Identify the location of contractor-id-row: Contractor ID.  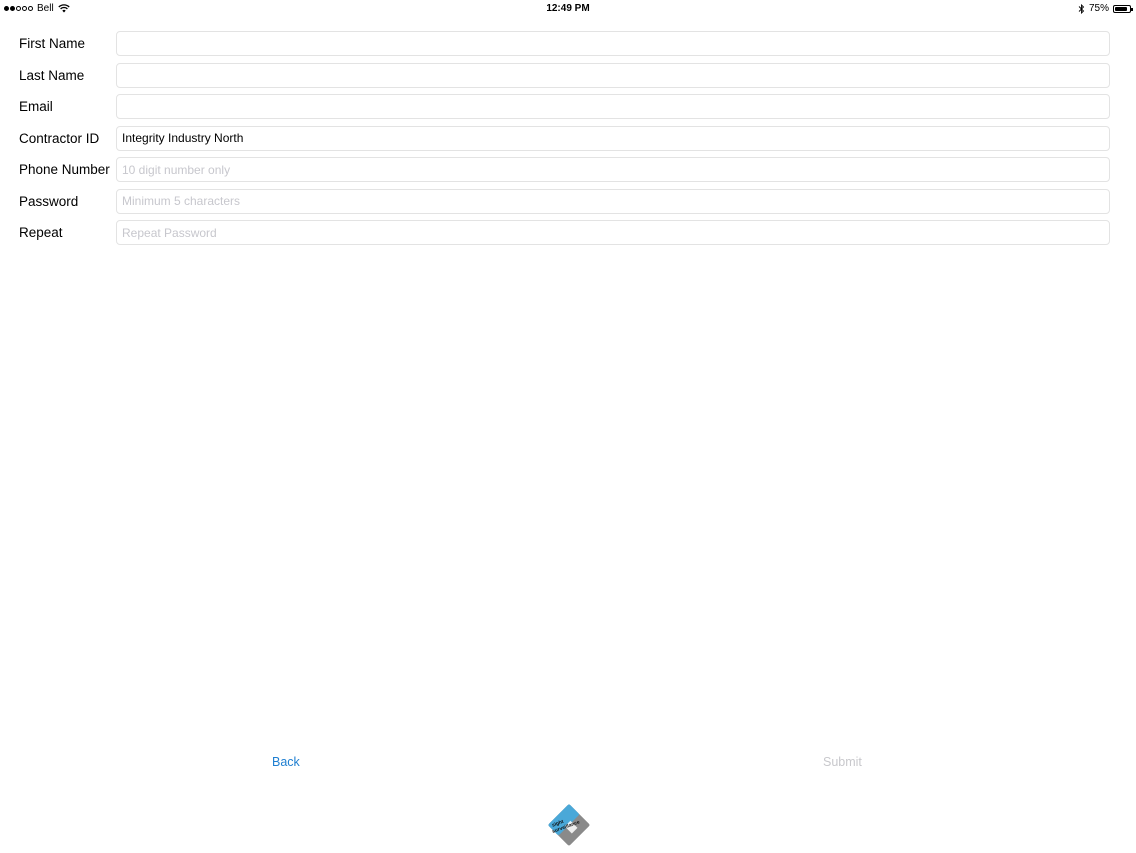
(568, 138).